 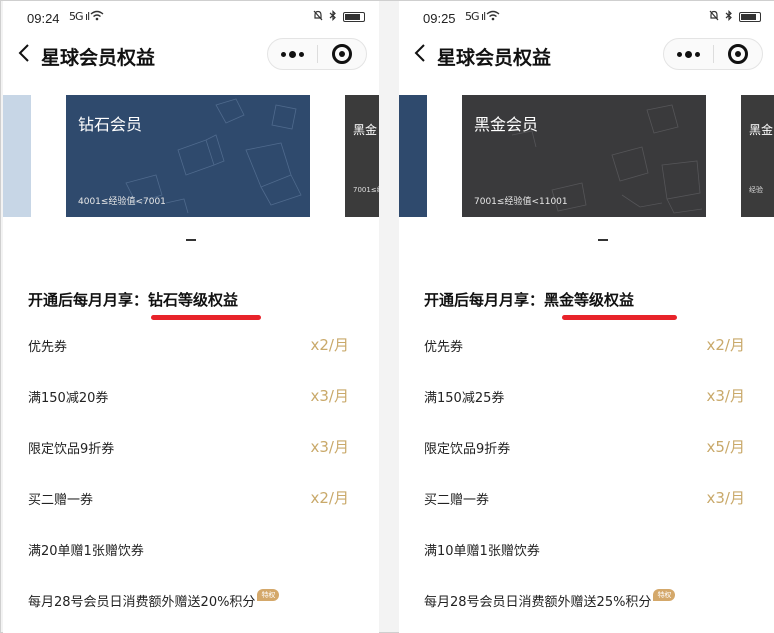 I want to click on benefit-label: 每月28号会员日消费额外赠送20%积分 特权, so click(x=154, y=599).